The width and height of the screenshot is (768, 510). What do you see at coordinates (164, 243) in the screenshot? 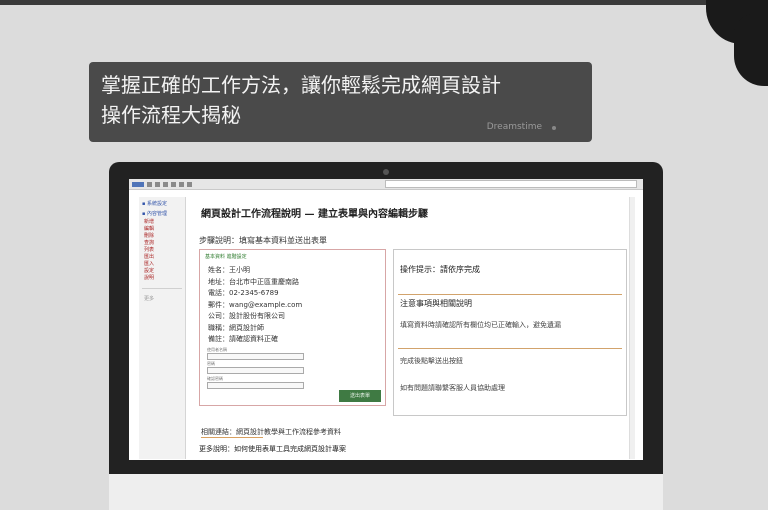
I see `sidebar-item: 查詢` at bounding box center [164, 243].